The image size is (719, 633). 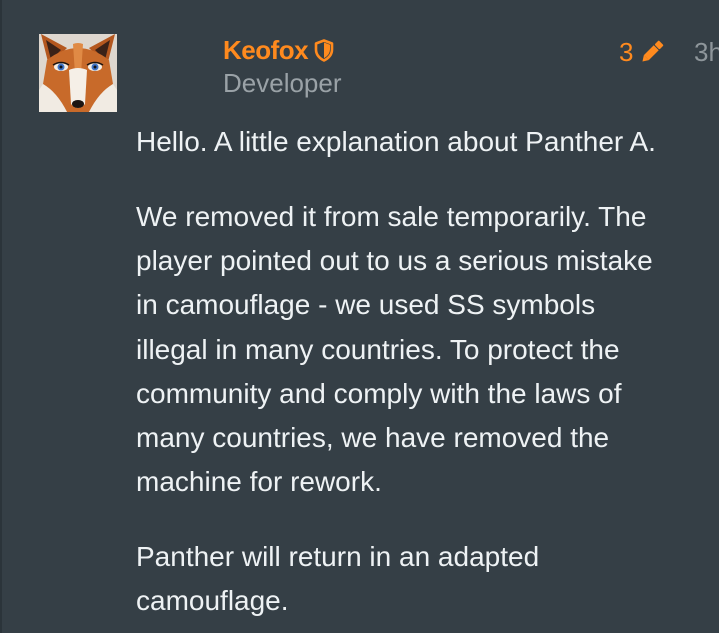 I want to click on fox-avatar-icon, so click(x=78, y=73).